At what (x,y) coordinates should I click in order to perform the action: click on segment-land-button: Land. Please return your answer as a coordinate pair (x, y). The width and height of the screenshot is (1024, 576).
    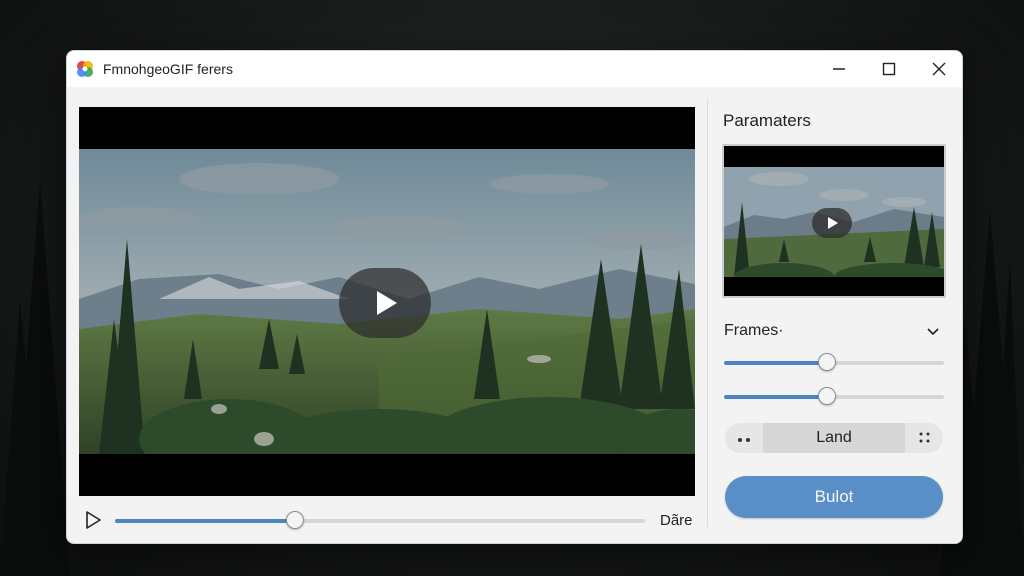
    Looking at the image, I should click on (834, 438).